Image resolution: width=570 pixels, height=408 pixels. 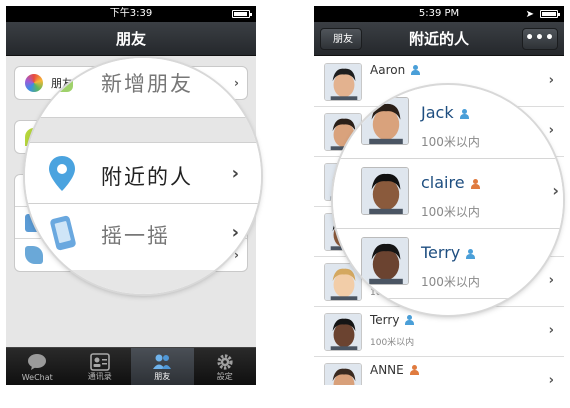 I want to click on location-pin-icon, so click(x=62, y=173).